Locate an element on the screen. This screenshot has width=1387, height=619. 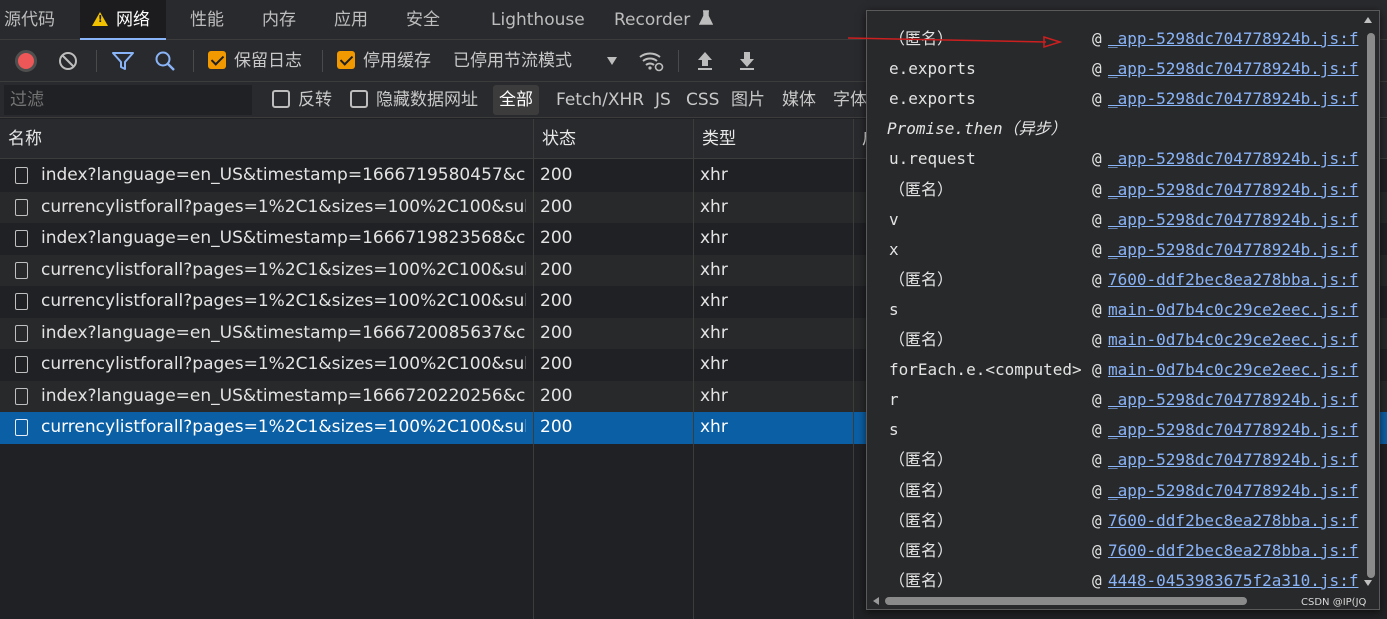
column-divider is located at coordinates (853, 369).